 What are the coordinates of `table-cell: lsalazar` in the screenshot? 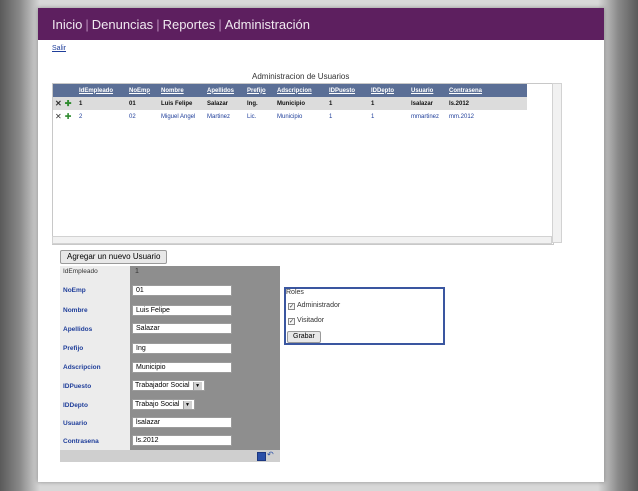 It's located at (428, 103).